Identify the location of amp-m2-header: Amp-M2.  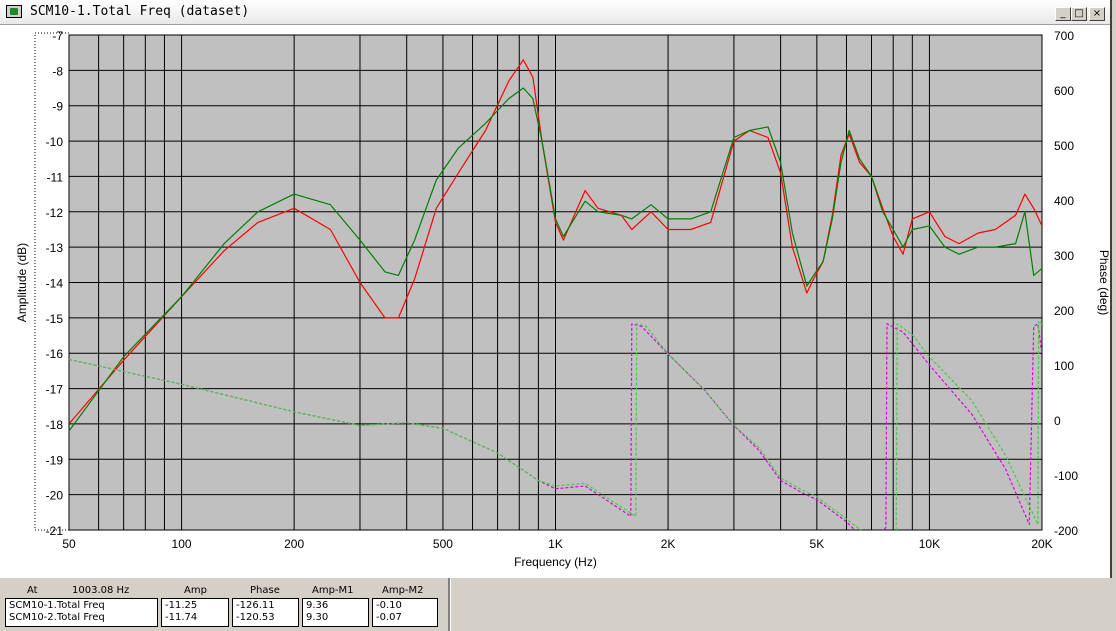
(403, 590).